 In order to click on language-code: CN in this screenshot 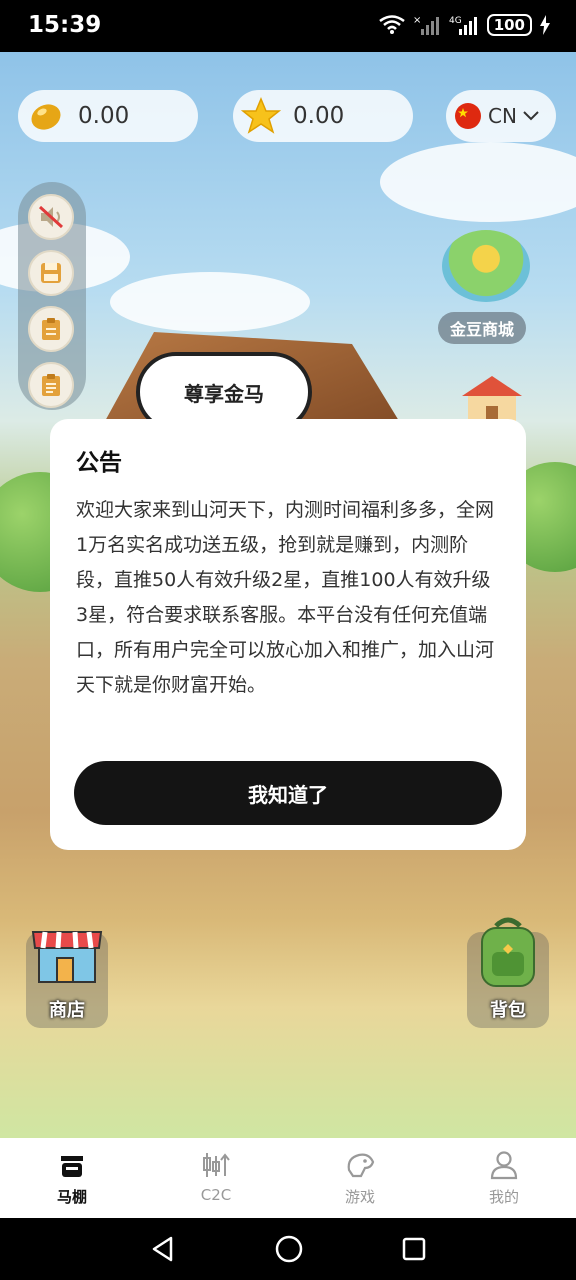, I will do `click(502, 116)`.